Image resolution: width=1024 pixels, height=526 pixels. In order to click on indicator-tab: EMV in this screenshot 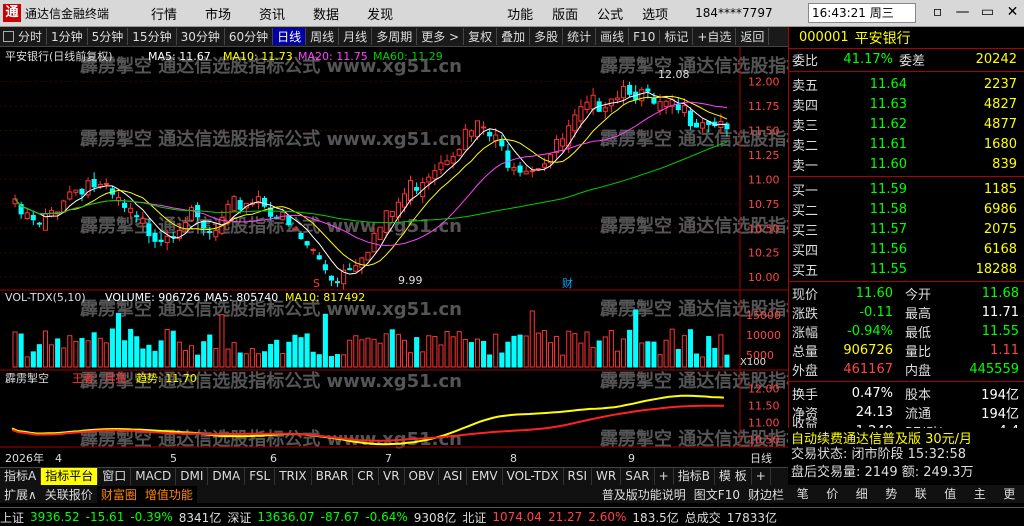, I will do `click(485, 476)`.